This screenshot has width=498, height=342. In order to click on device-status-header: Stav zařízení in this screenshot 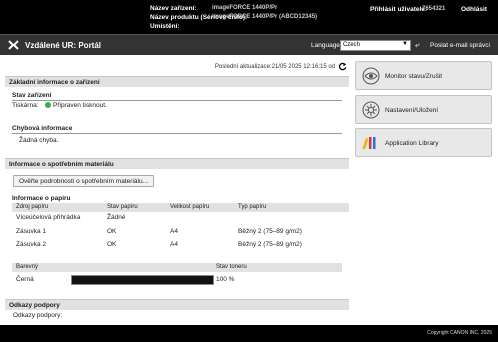, I will do `click(177, 96)`.